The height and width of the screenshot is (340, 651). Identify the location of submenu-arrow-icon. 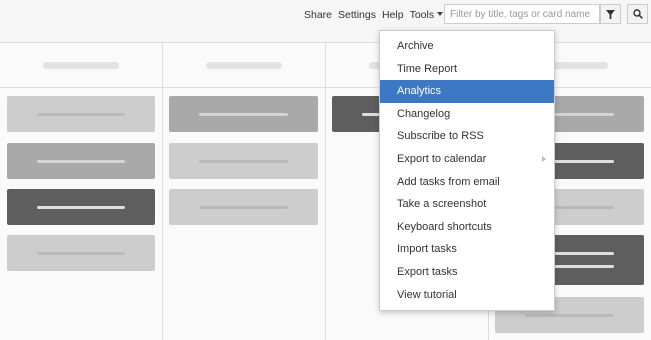
(544, 158).